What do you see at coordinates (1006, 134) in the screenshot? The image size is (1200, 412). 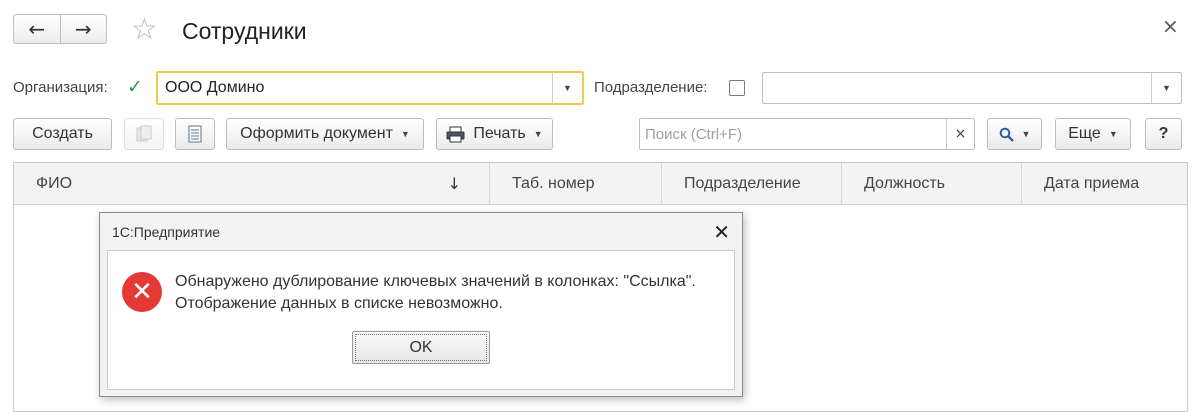 I see `search-icon` at bounding box center [1006, 134].